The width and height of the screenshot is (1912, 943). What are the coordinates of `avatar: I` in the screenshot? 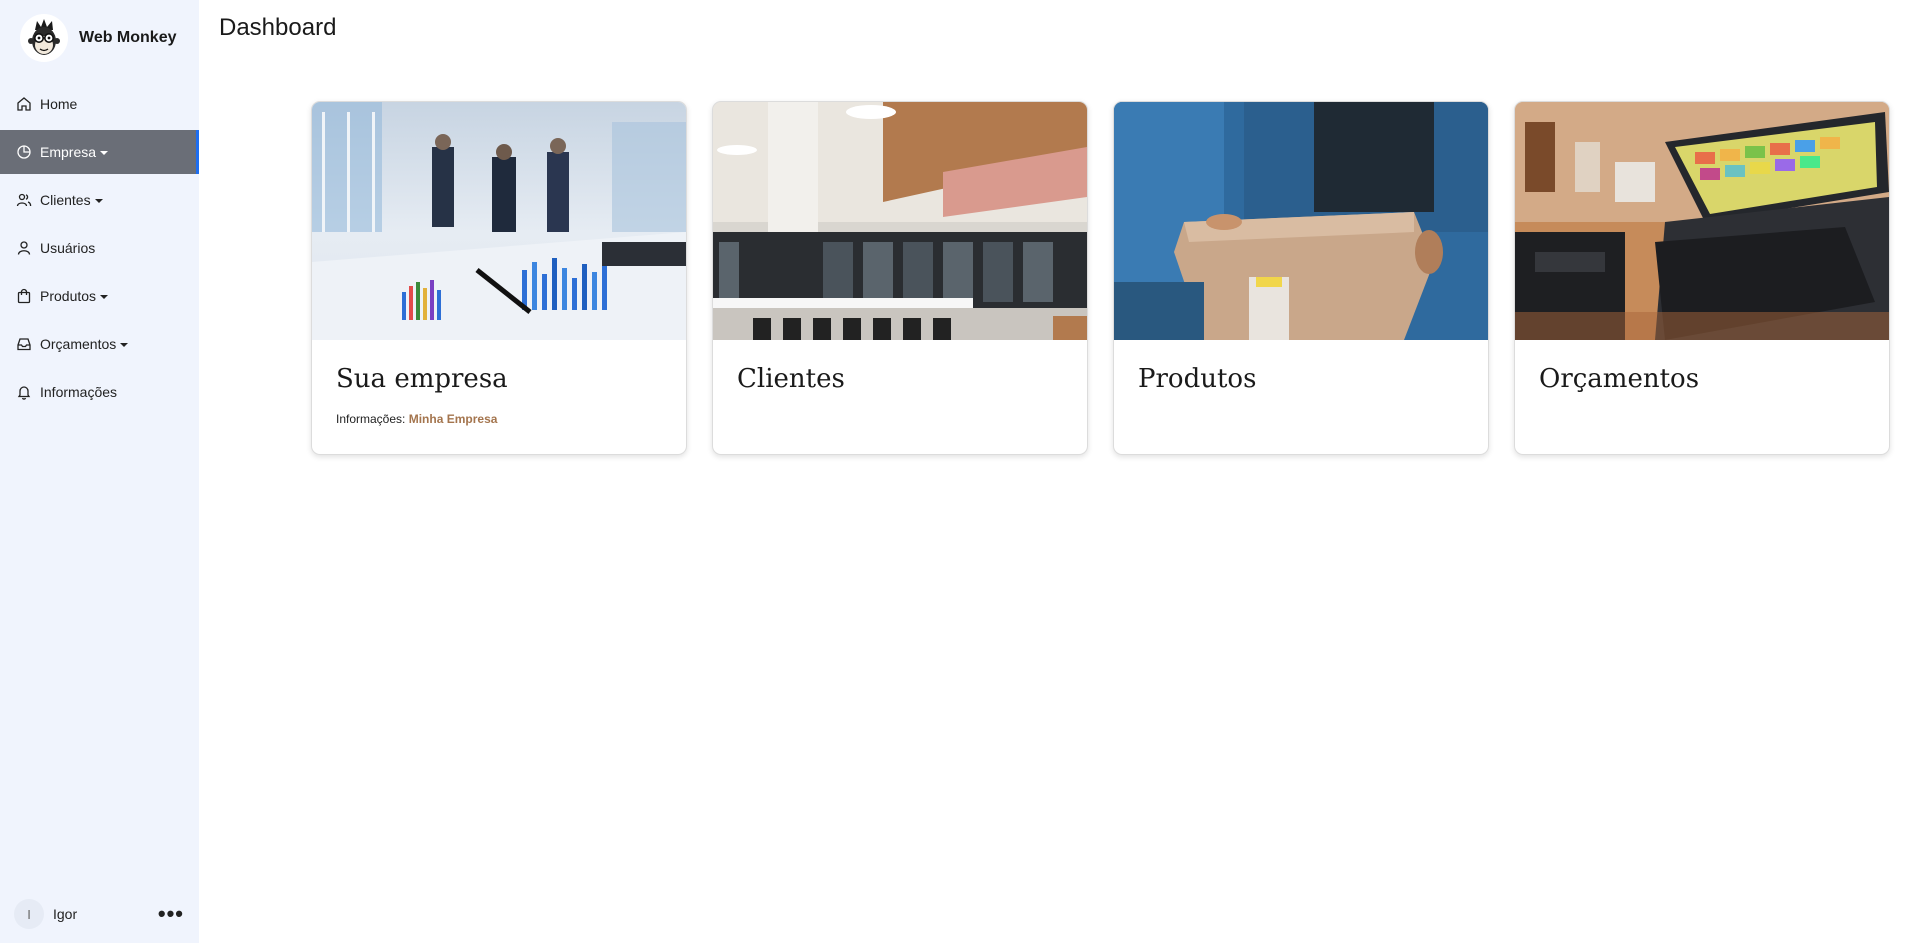 It's located at (29, 914).